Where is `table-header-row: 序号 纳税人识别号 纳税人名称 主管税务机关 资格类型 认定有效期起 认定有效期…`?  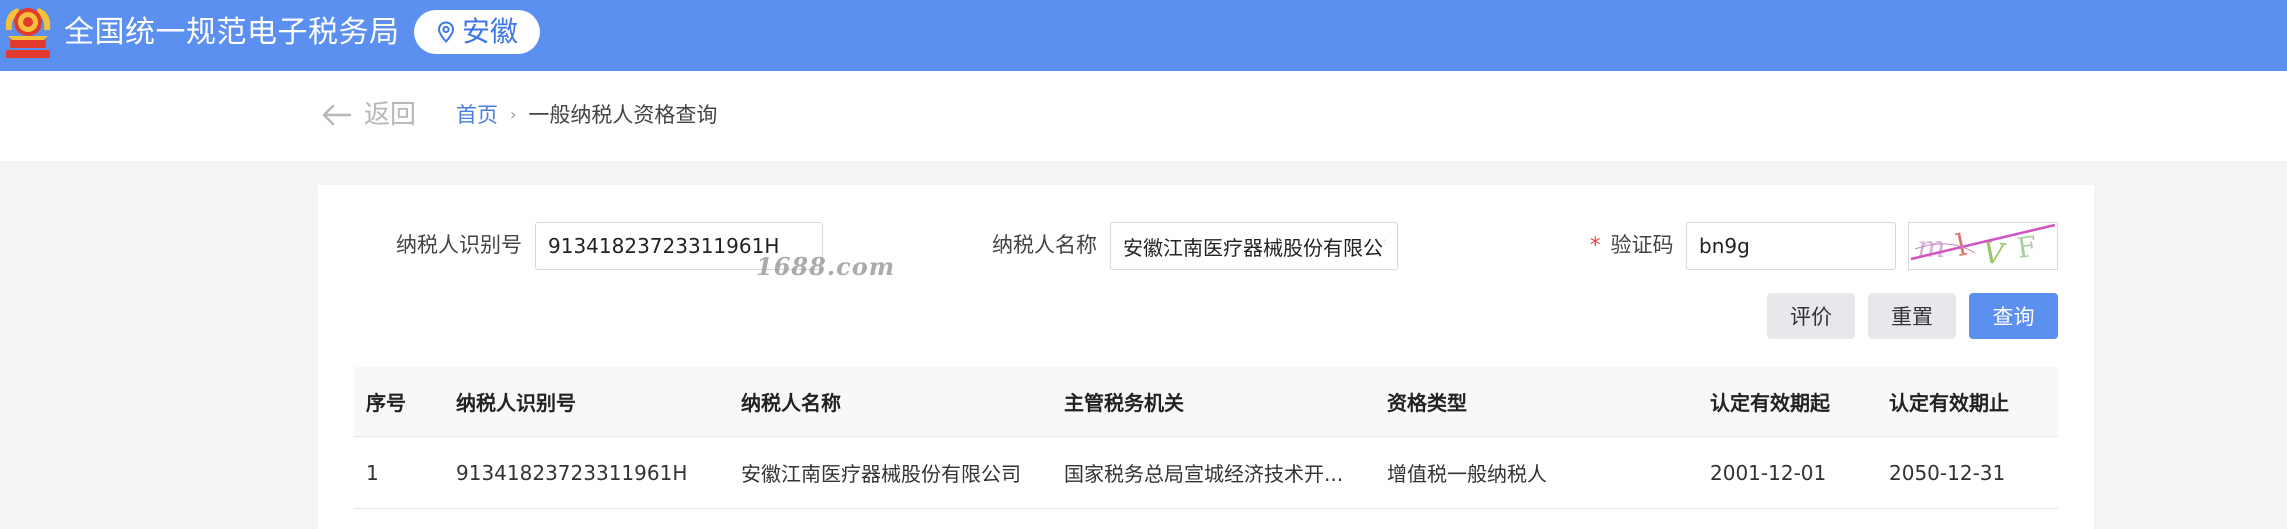 table-header-row: 序号 纳税人识别号 纳税人名称 主管税务机关 资格类型 认定有效期起 认定有效期… is located at coordinates (1206, 402).